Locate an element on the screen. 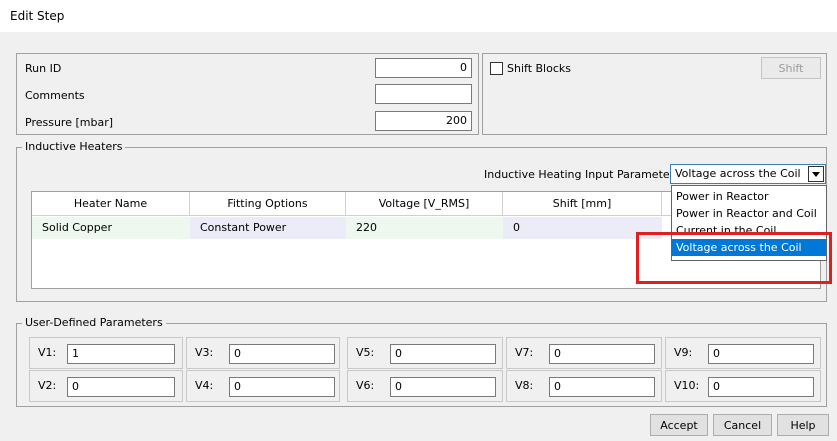 The width and height of the screenshot is (837, 441). user-params-label: User-Defined Parameters is located at coordinates (94, 322).